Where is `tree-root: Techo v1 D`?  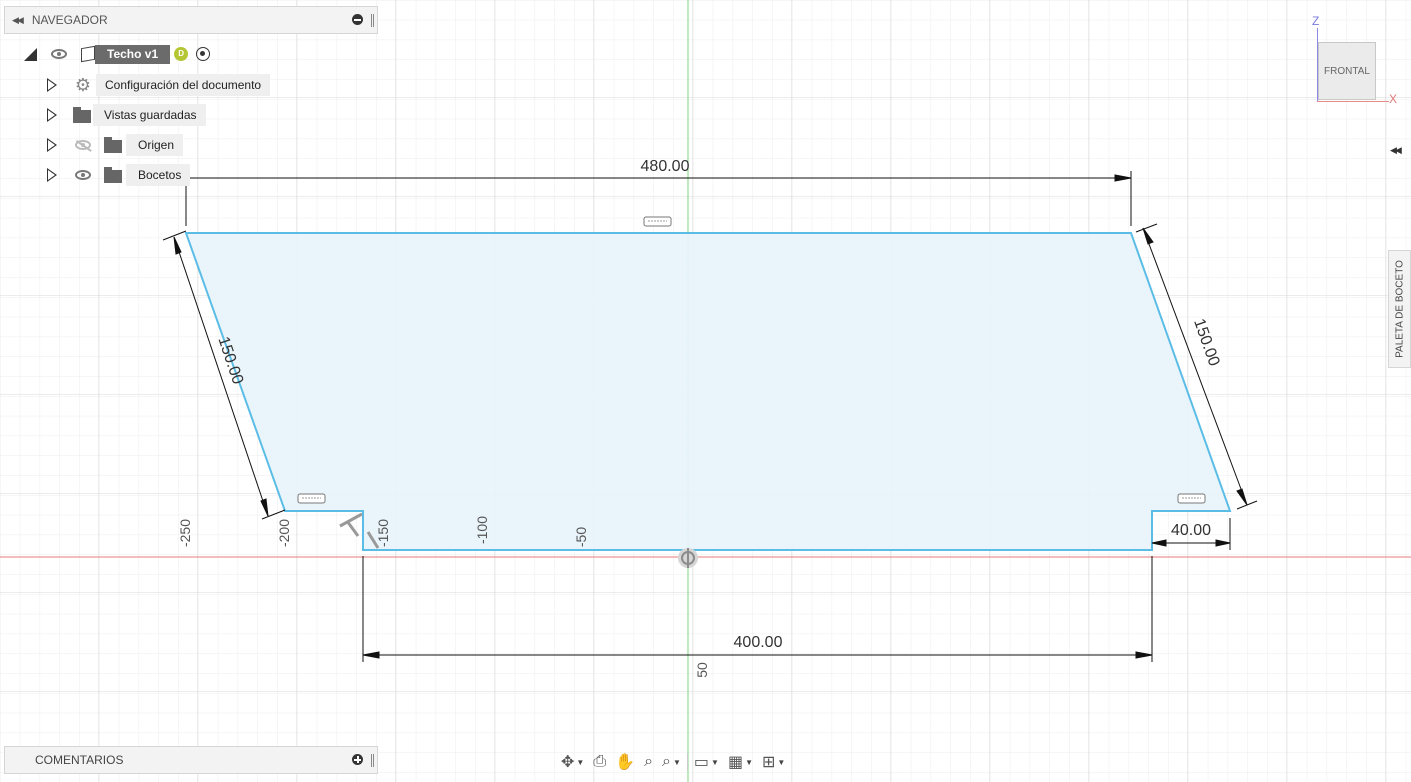
tree-root: Techo v1 D is located at coordinates (117, 54).